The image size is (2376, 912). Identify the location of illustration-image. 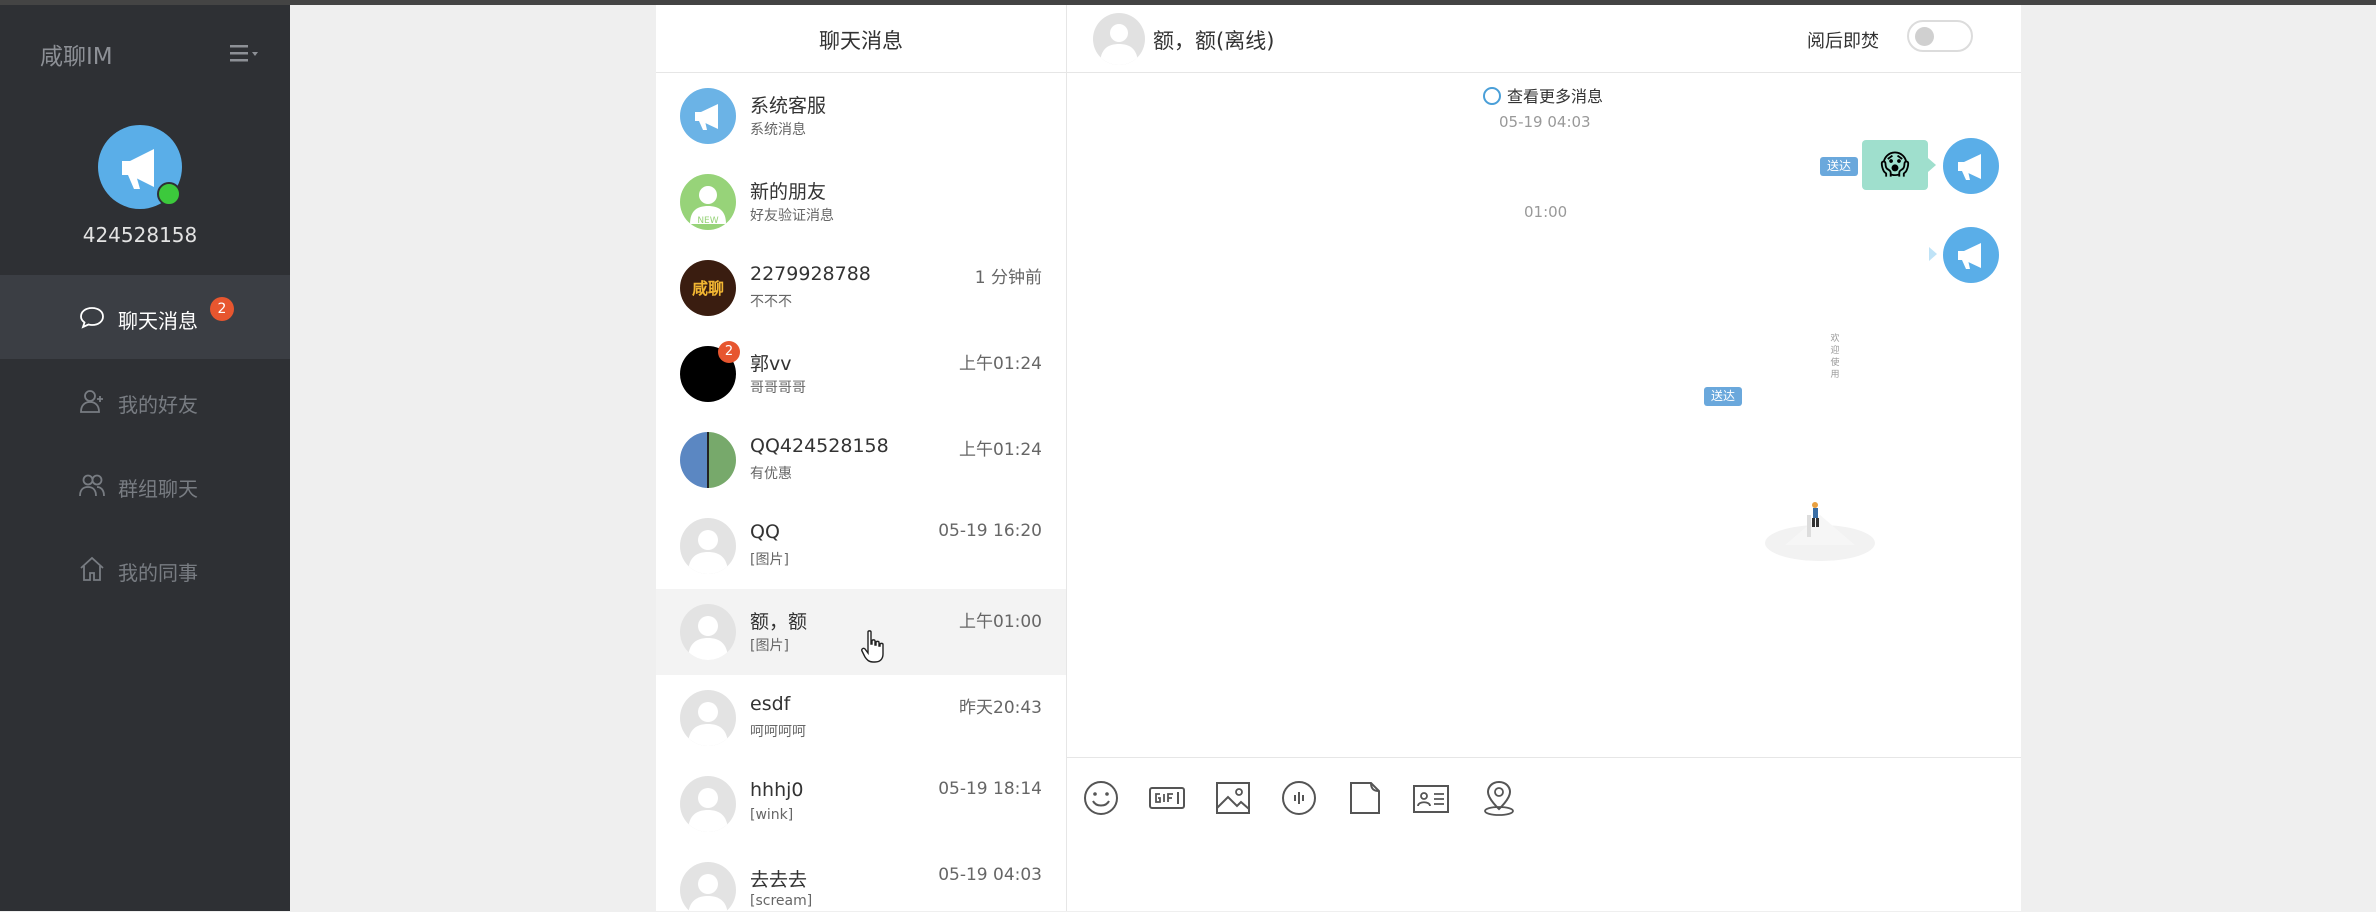
(1820, 527).